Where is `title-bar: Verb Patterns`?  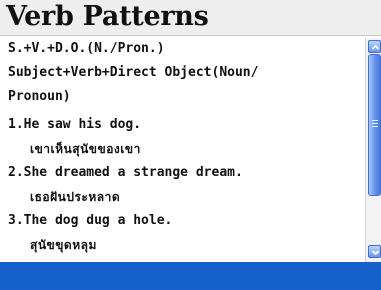 title-bar: Verb Patterns is located at coordinates (190, 18).